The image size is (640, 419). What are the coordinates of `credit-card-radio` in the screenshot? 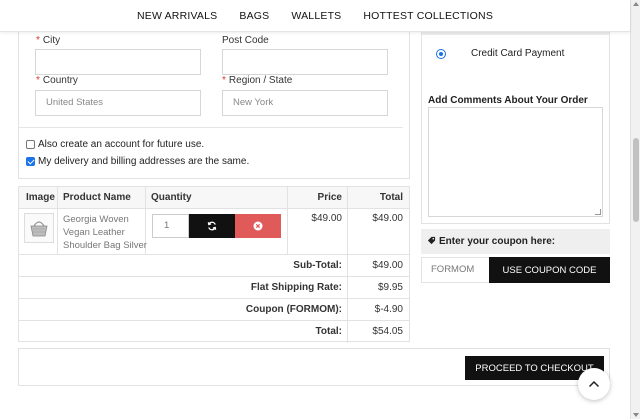 It's located at (441, 54).